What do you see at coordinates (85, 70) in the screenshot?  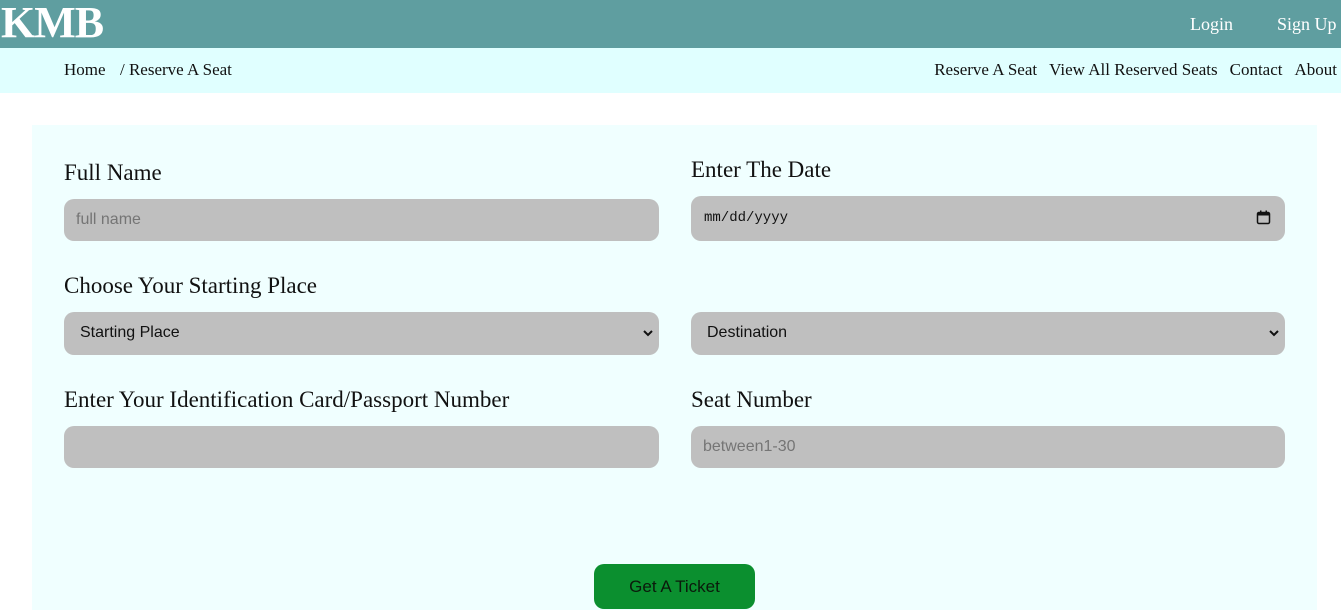 I see `breadcrumb-home: Home` at bounding box center [85, 70].